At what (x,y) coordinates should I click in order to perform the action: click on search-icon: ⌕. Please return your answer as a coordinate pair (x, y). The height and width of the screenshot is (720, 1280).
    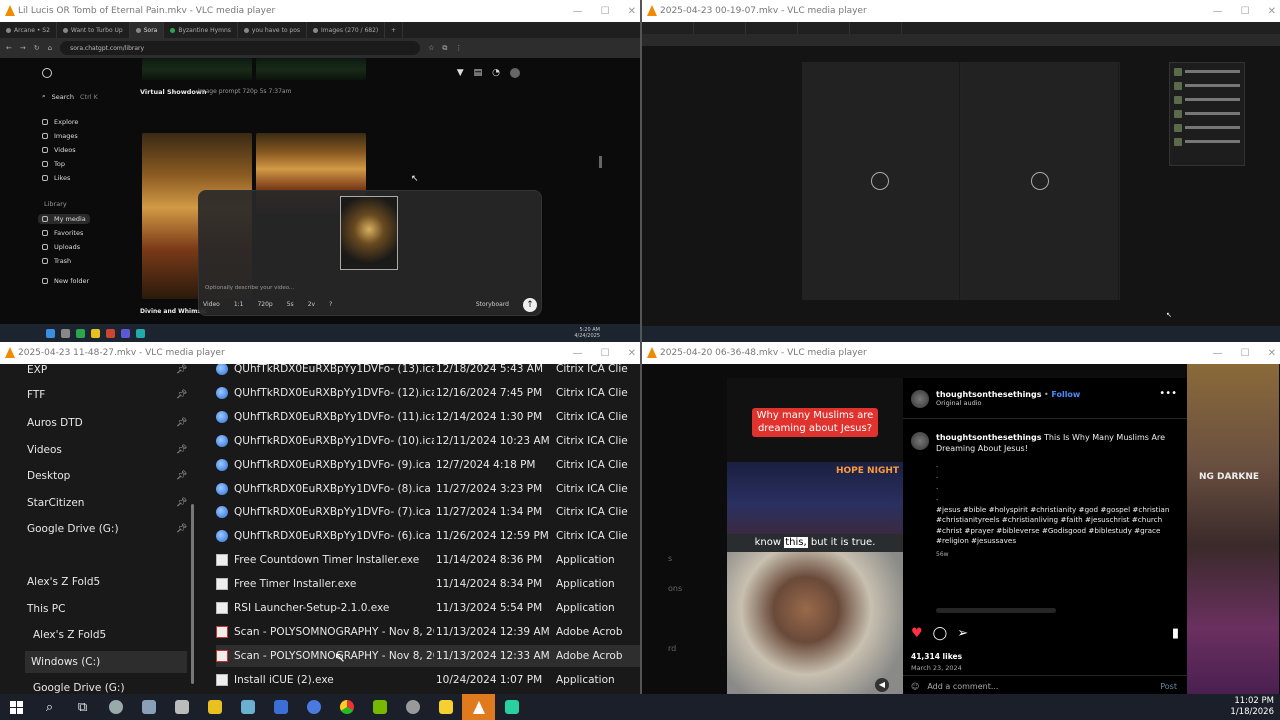
    Looking at the image, I should click on (49, 707).